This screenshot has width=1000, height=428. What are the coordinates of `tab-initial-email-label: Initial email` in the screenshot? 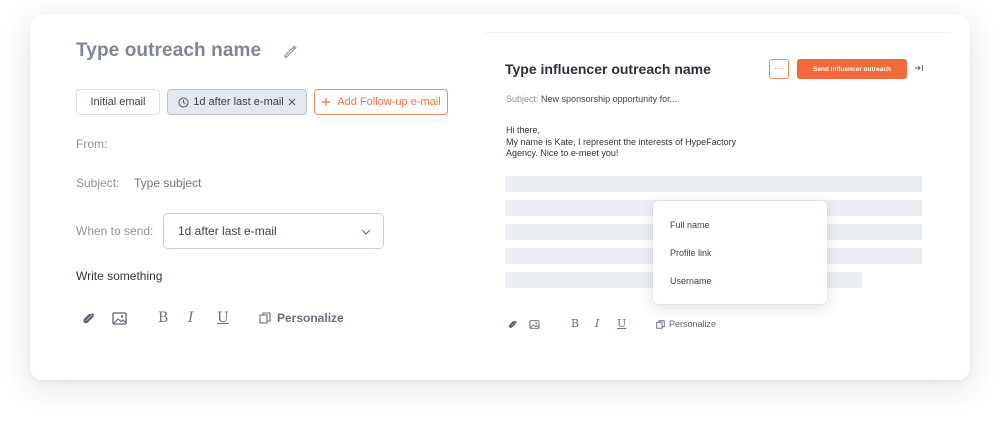 It's located at (118, 102).